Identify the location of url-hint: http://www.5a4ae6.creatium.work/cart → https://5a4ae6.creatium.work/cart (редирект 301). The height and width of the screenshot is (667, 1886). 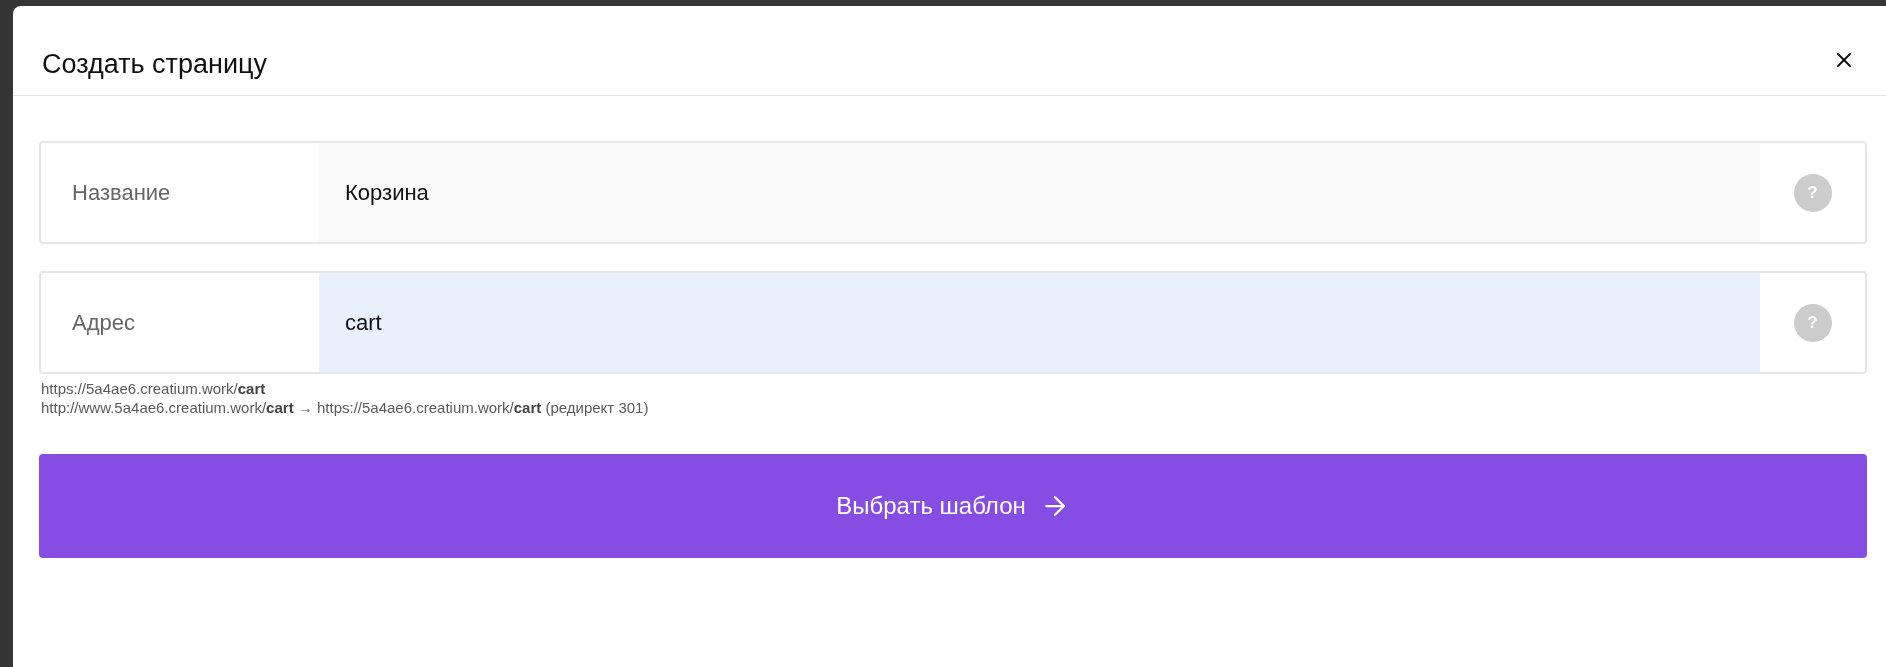
(345, 407).